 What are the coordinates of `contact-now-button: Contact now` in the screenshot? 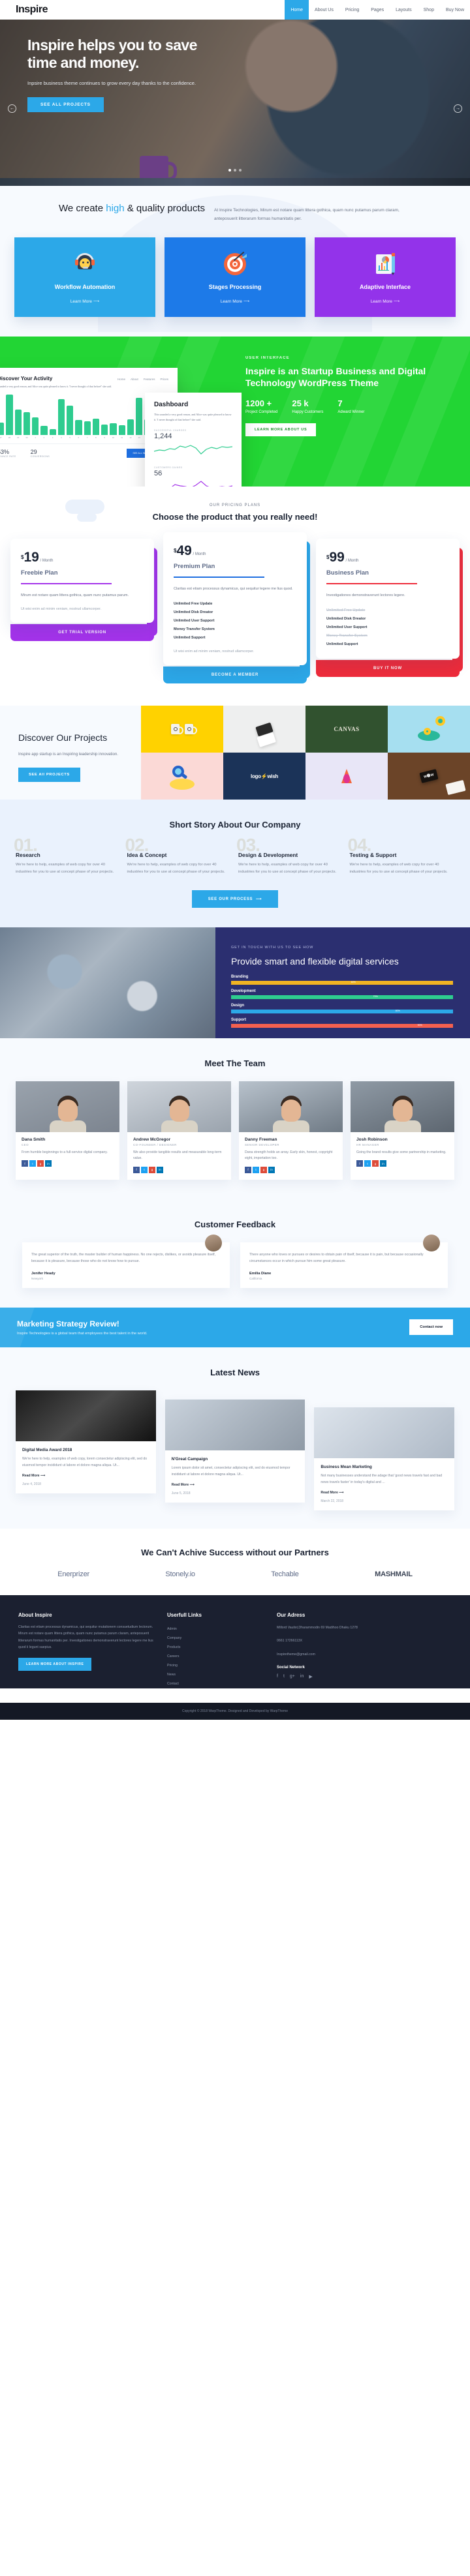 It's located at (431, 1327).